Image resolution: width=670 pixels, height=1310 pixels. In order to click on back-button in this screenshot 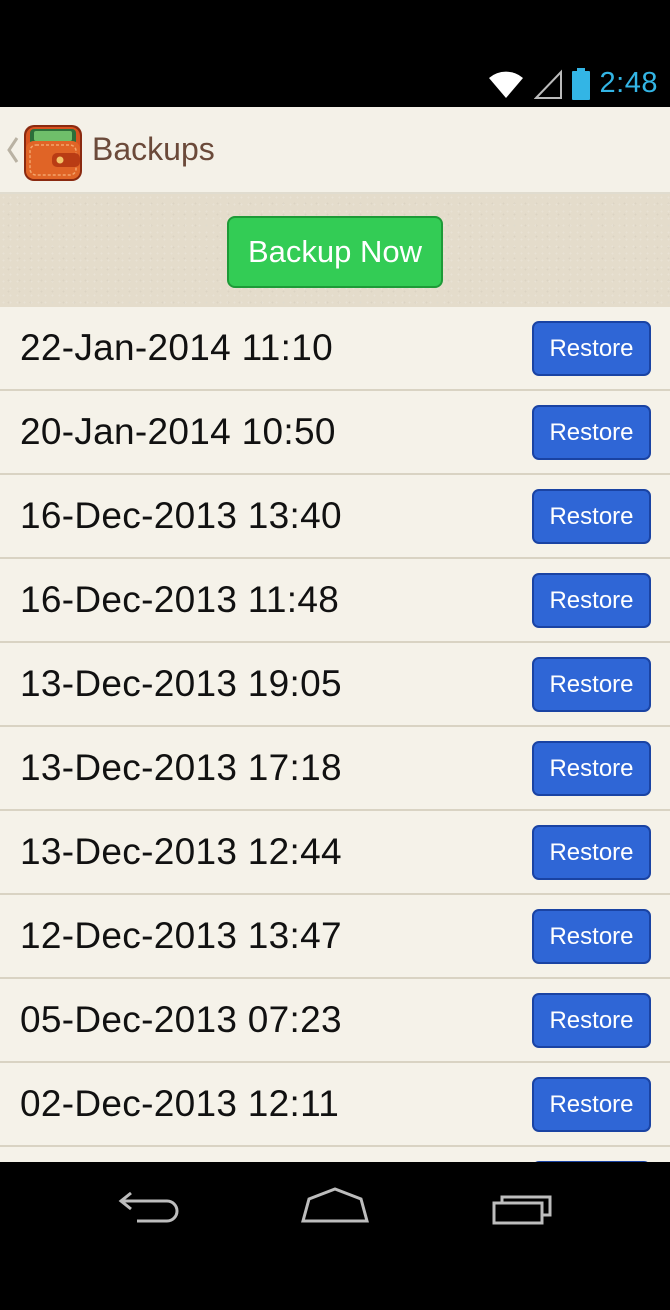, I will do `click(149, 1207)`.